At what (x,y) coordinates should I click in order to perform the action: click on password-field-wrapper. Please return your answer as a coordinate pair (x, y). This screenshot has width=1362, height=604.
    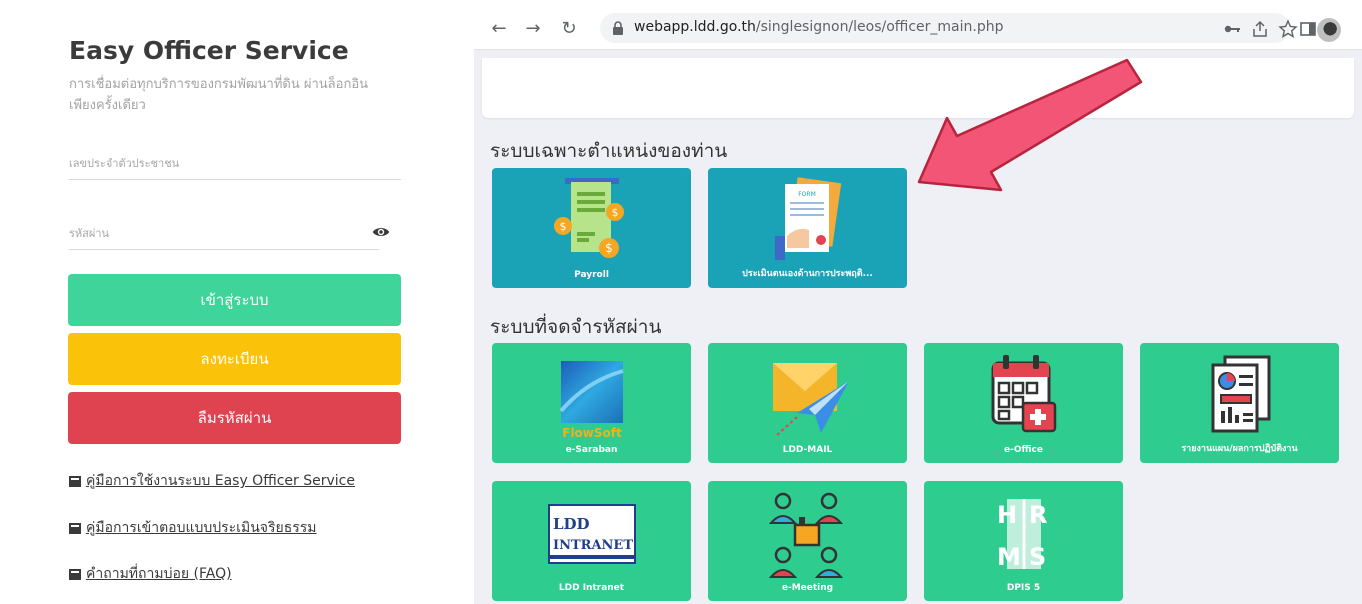
    Looking at the image, I should click on (224, 236).